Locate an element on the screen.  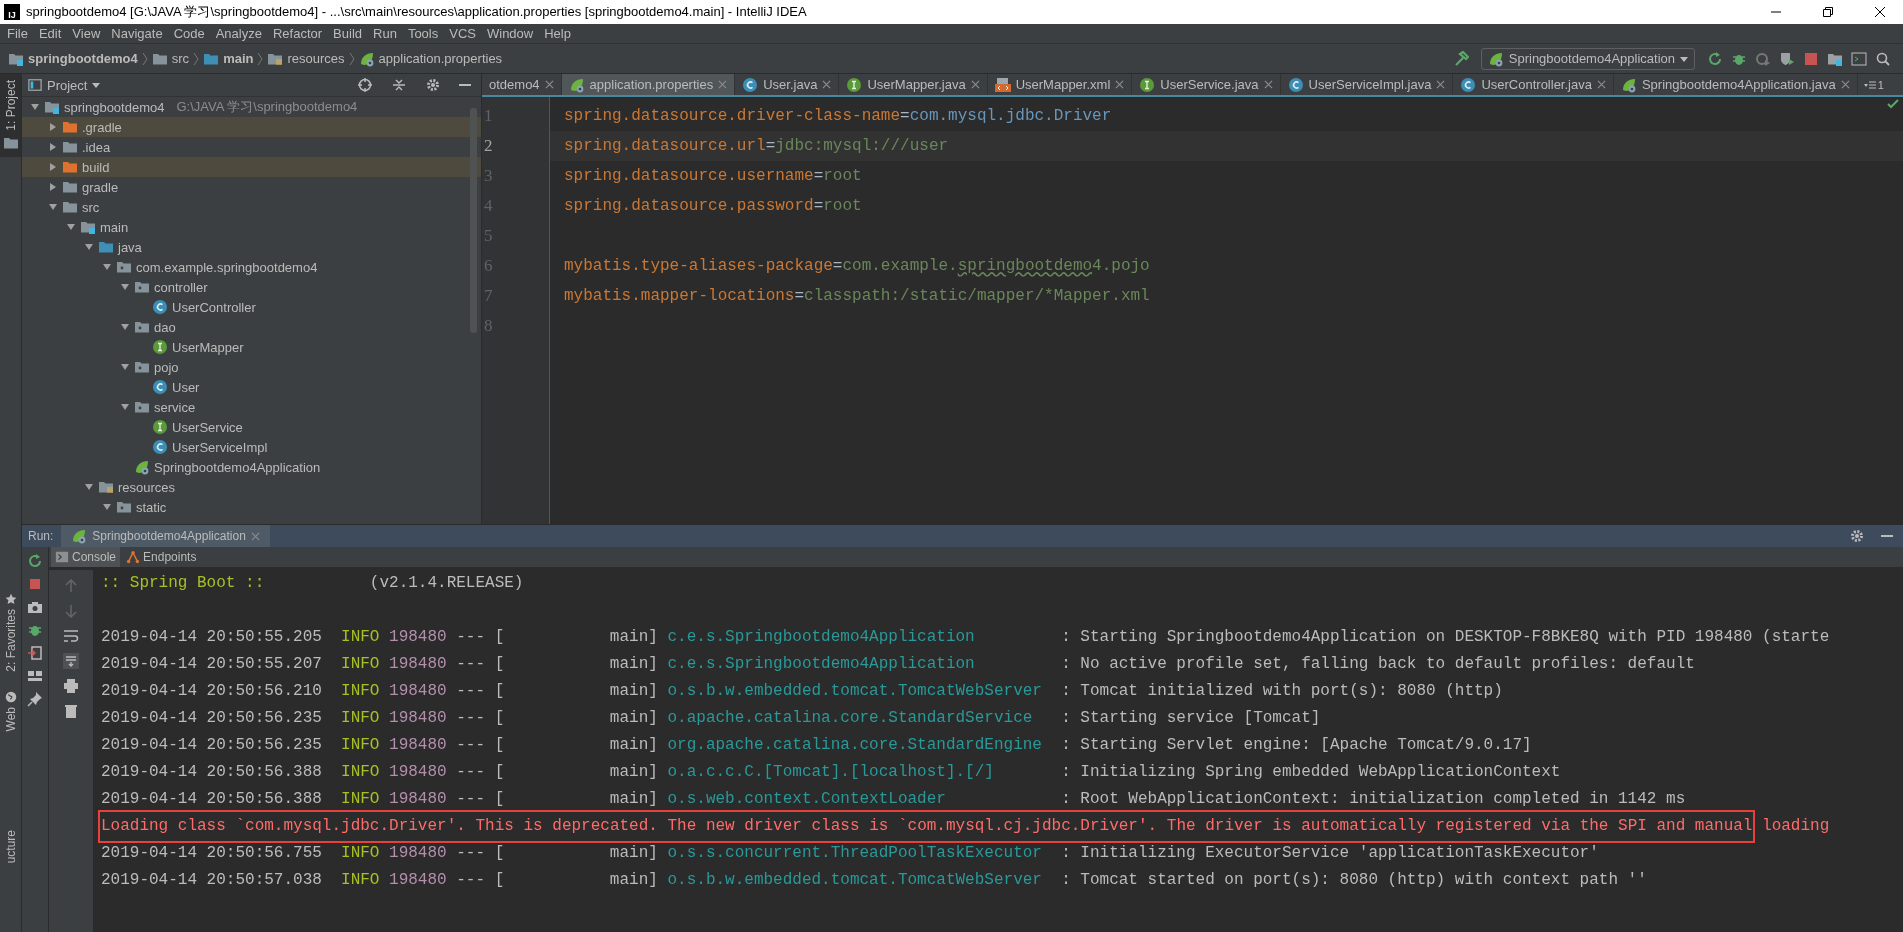
editor-tab: otdemo4 is located at coordinates (522, 84).